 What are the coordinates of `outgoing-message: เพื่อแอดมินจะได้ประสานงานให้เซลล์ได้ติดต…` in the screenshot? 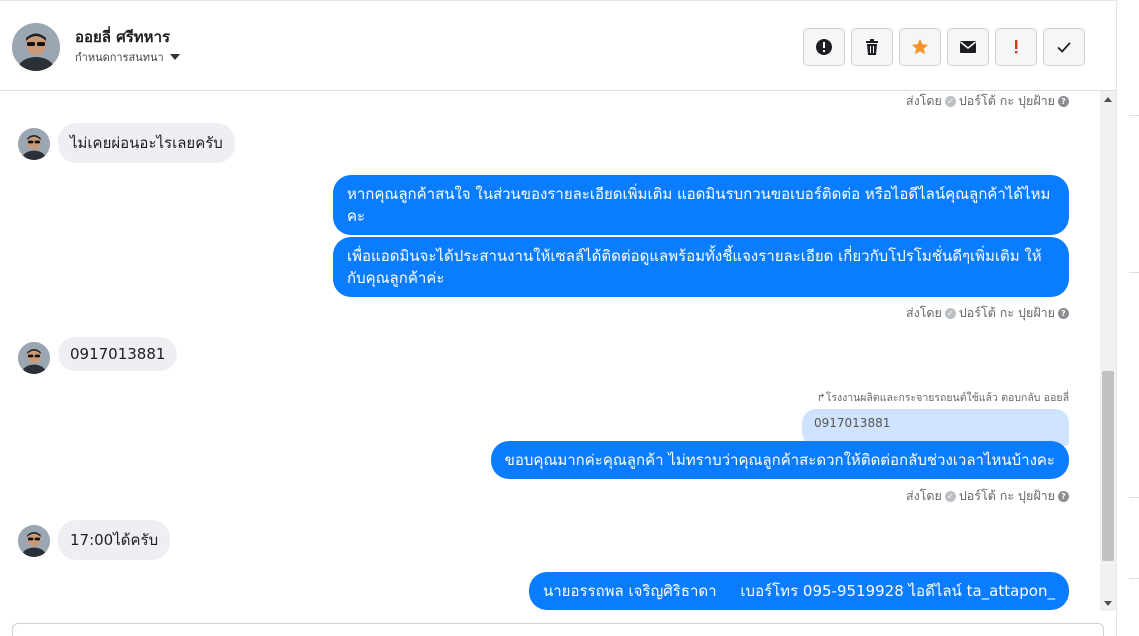 It's located at (701, 267).